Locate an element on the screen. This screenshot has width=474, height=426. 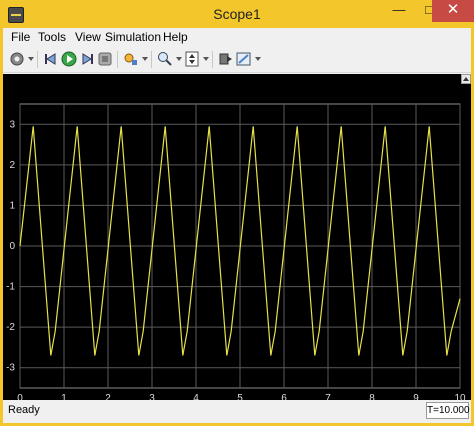
y-tick-label: 1 is located at coordinates (12, 205).